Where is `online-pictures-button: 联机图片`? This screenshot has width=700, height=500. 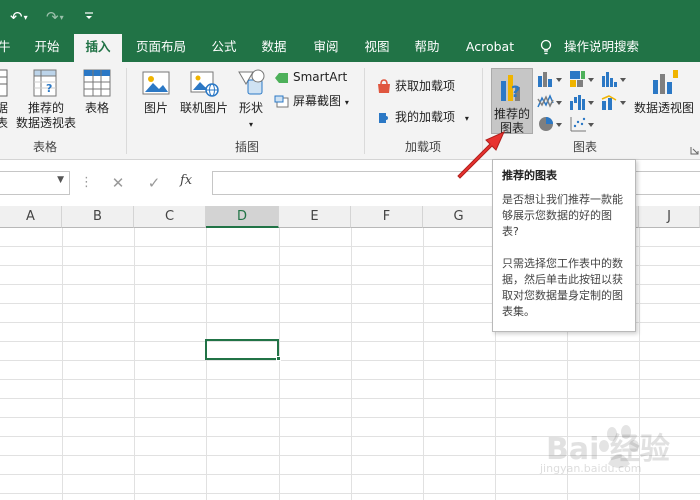
online-pictures-button: 联机图片 is located at coordinates (204, 92).